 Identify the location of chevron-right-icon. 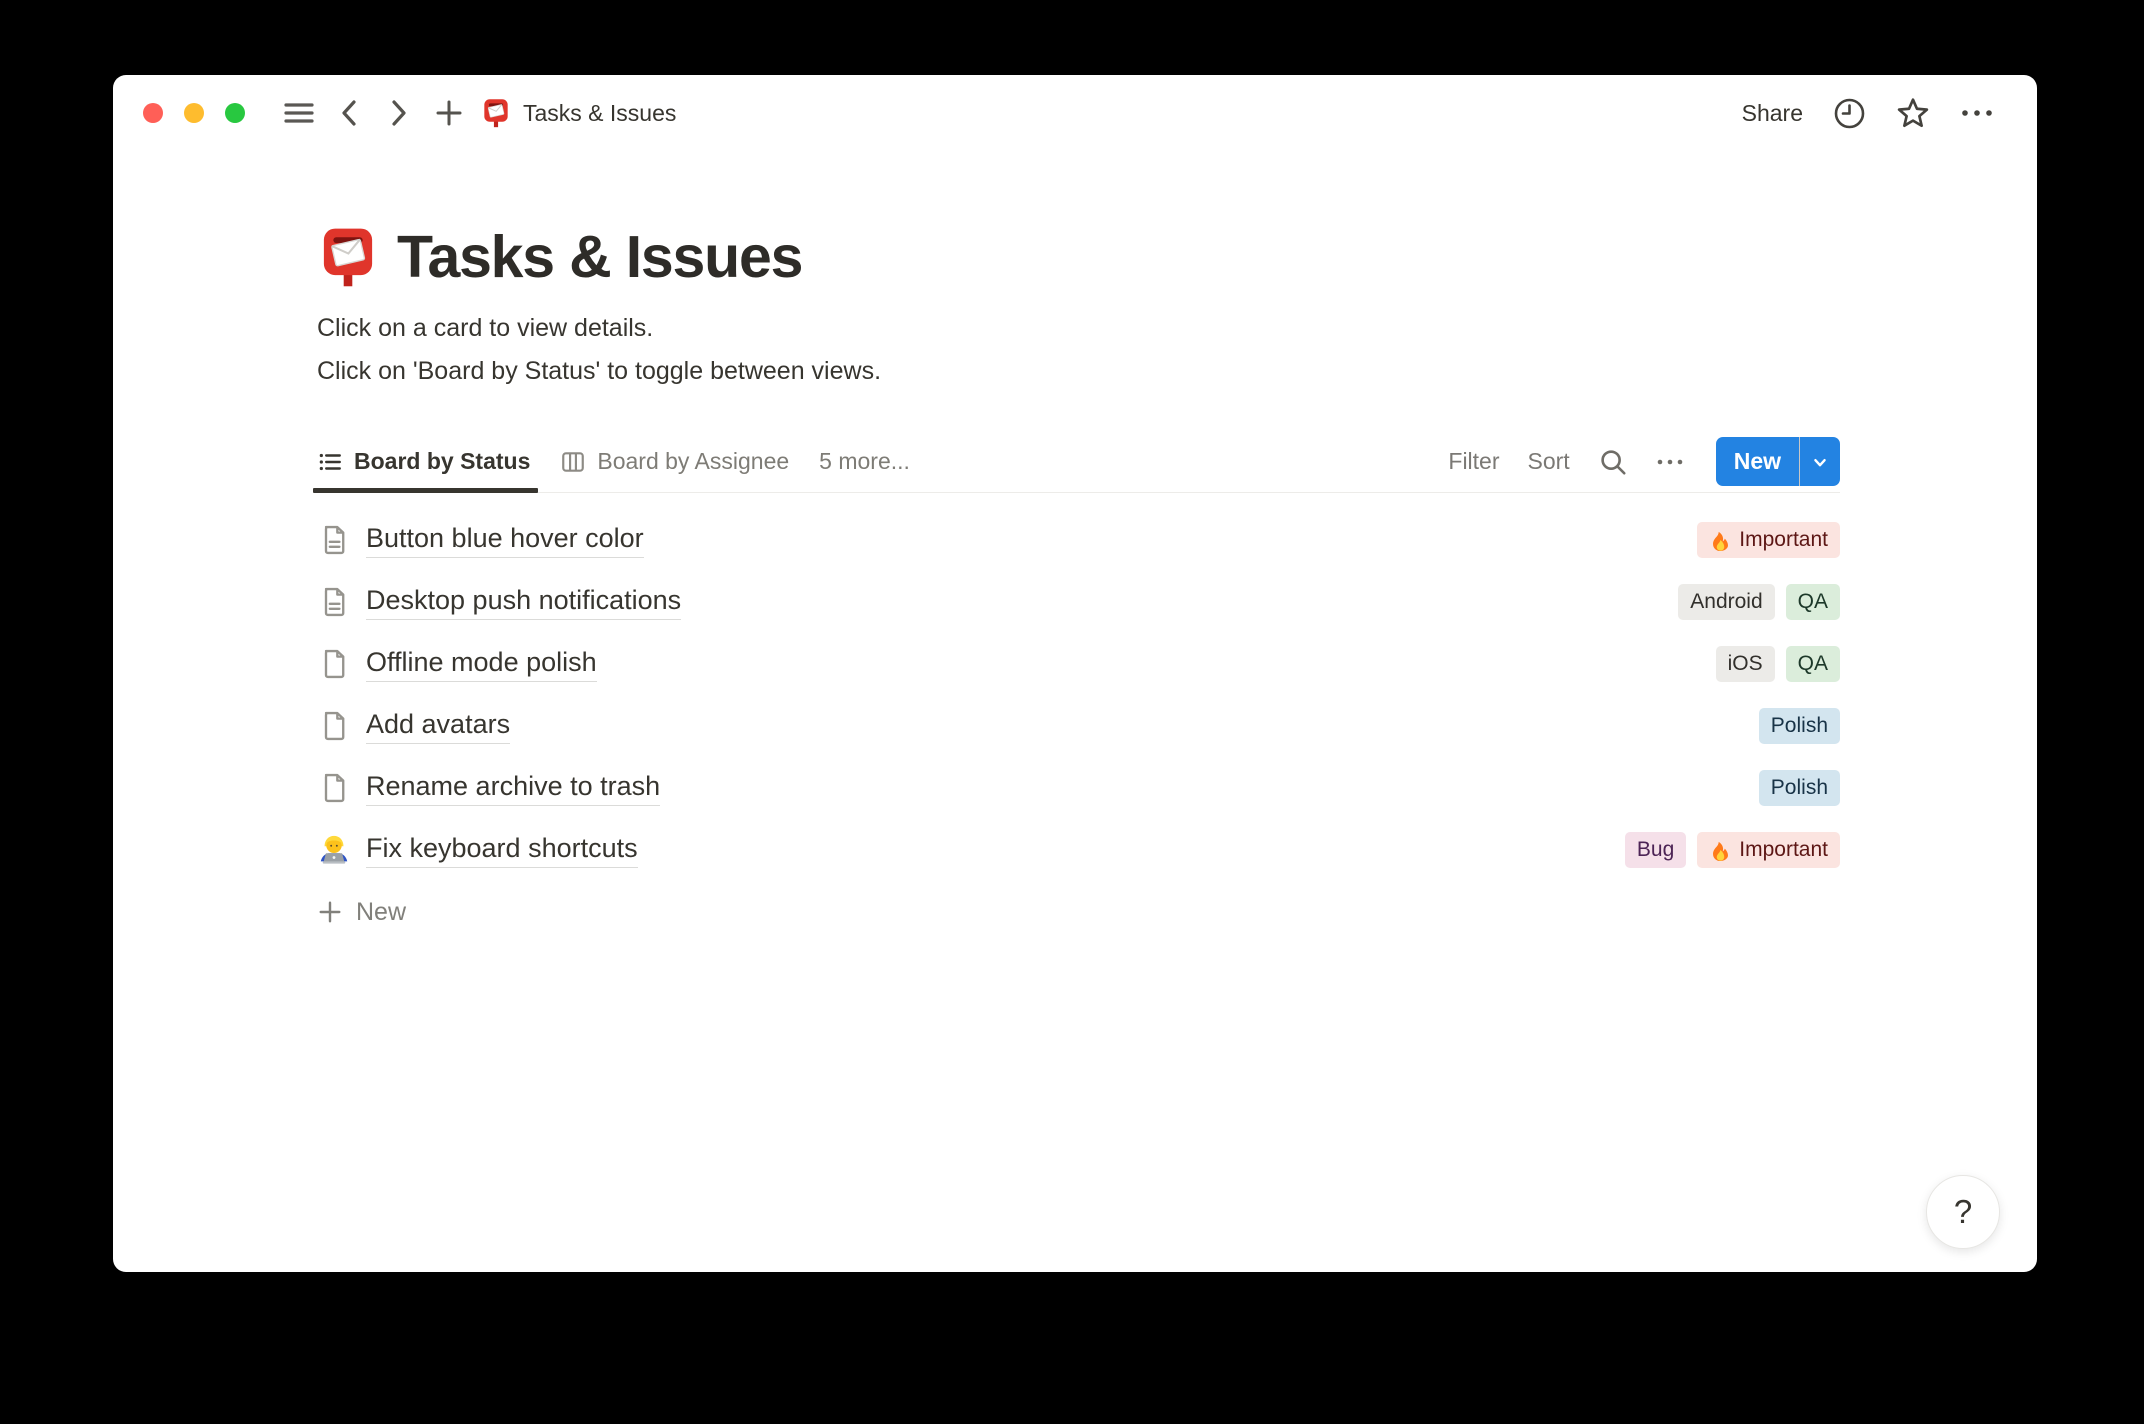
(399, 113).